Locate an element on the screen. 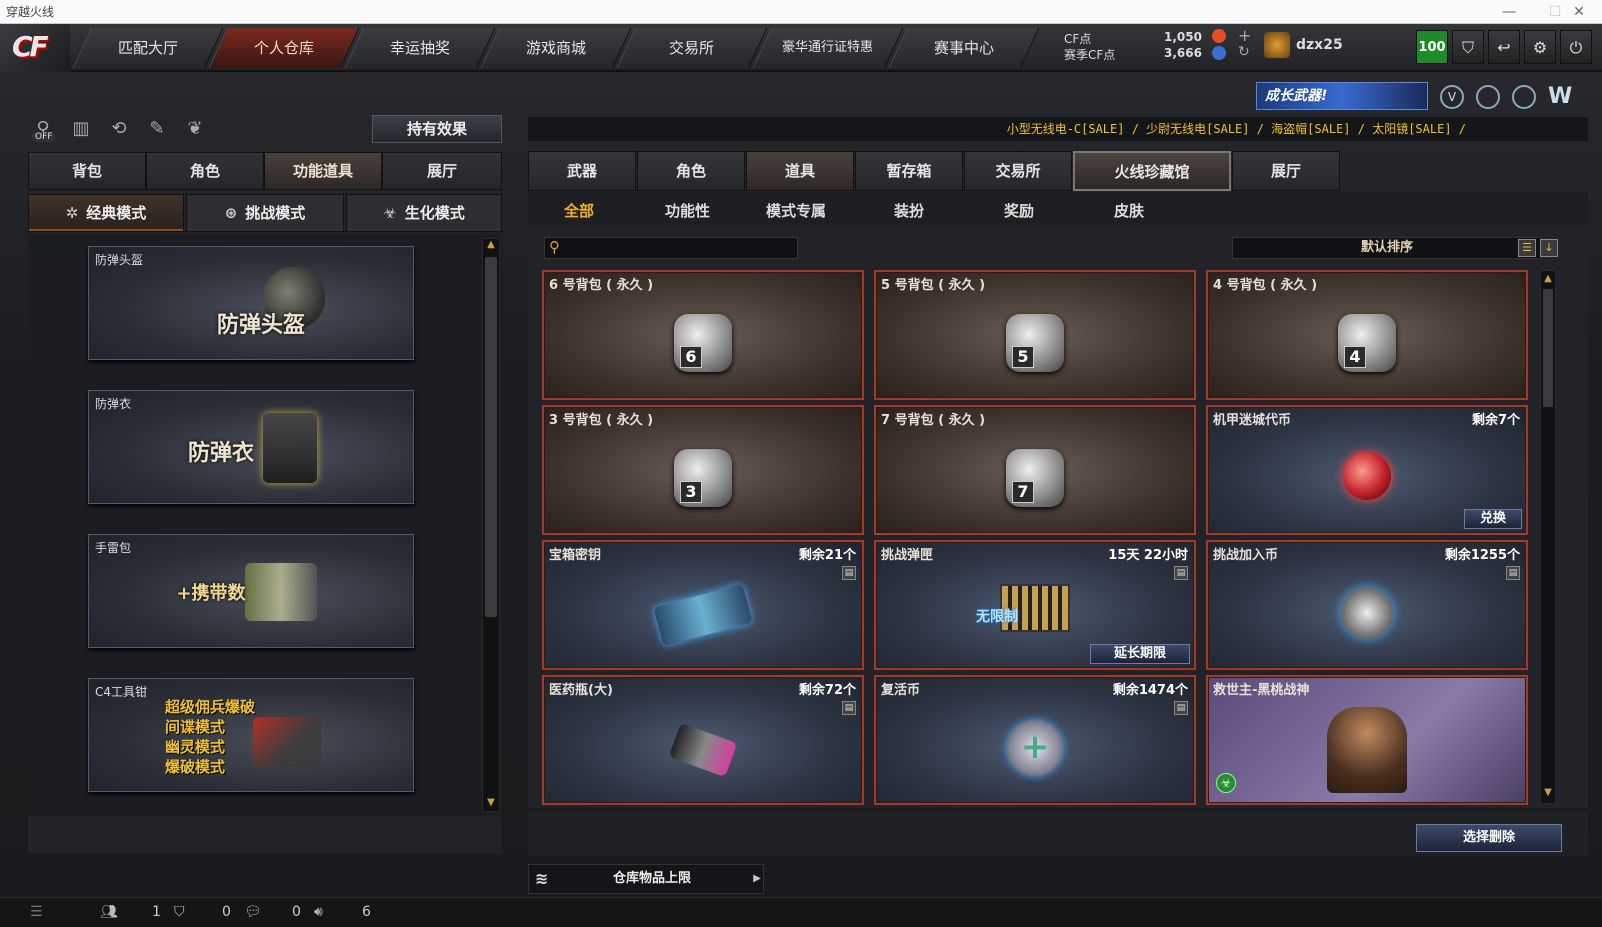 This screenshot has width=1602, height=927. held-effects-button: 持有效果 is located at coordinates (437, 129).